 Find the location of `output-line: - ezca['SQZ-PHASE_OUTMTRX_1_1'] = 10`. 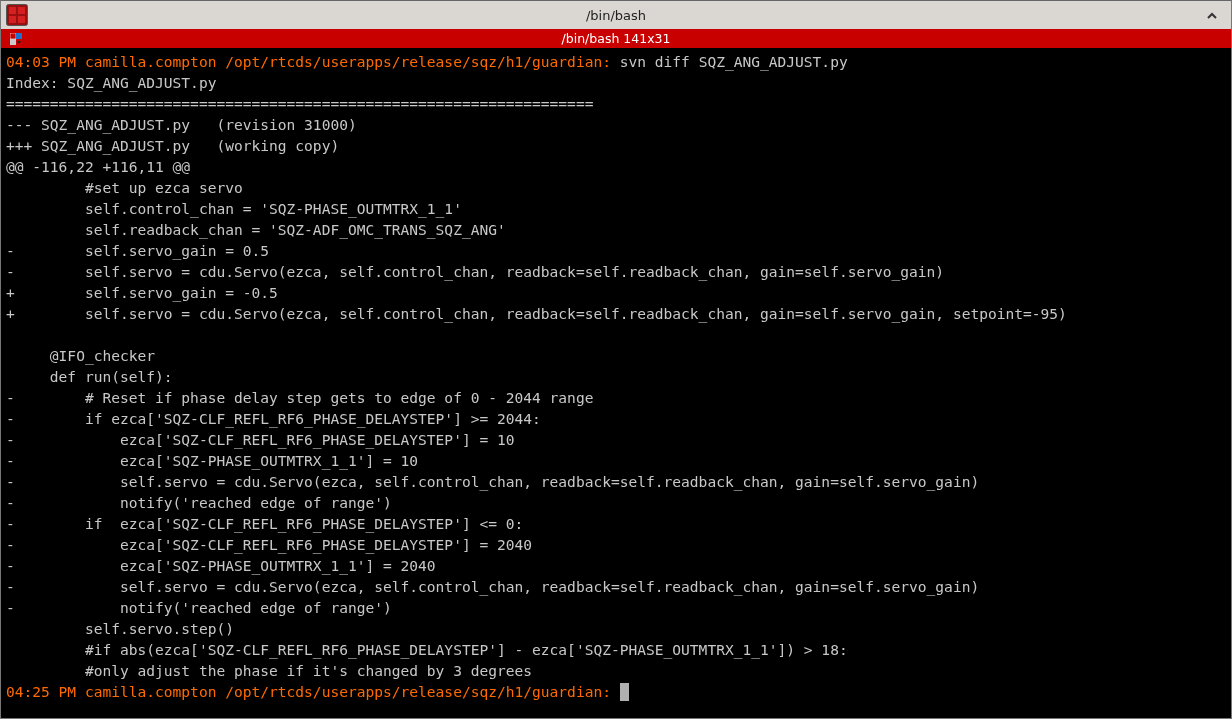

output-line: - ezca['SQZ-PHASE_OUTMTRX_1_1'] = 10 is located at coordinates (212, 461).